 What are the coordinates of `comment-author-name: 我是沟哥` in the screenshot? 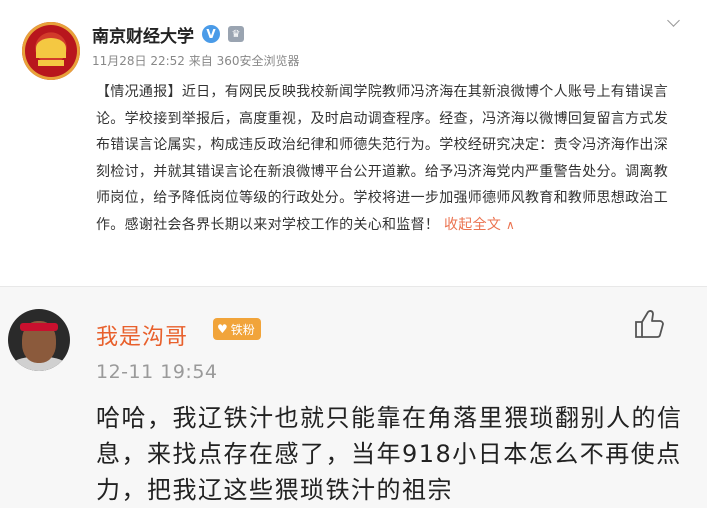 It's located at (142, 335).